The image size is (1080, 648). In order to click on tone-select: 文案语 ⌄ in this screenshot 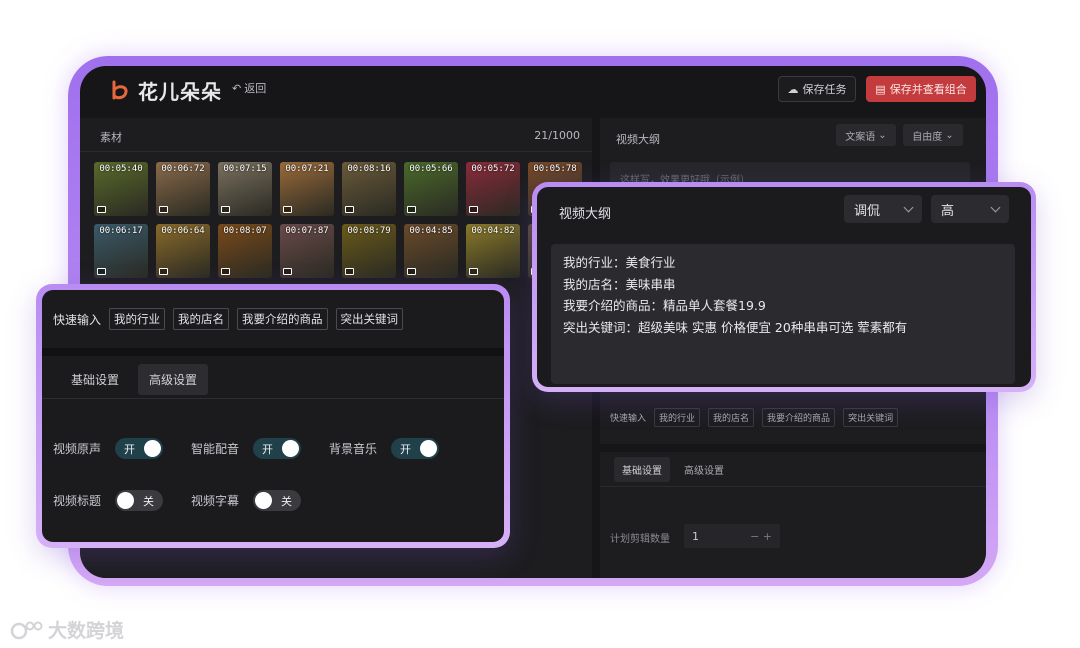, I will do `click(866, 135)`.